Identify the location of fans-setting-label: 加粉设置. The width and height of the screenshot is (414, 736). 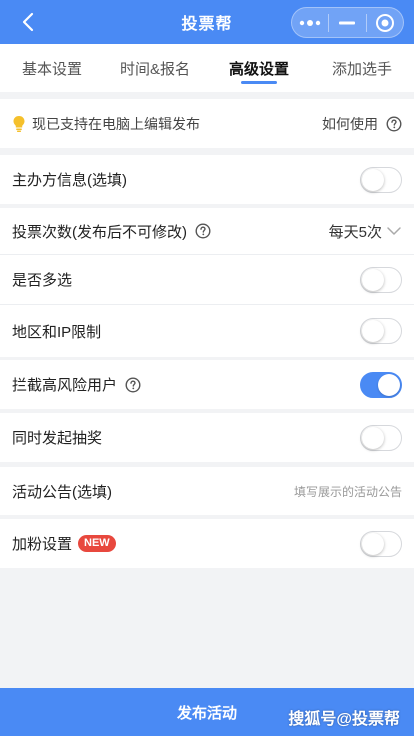
(42, 544).